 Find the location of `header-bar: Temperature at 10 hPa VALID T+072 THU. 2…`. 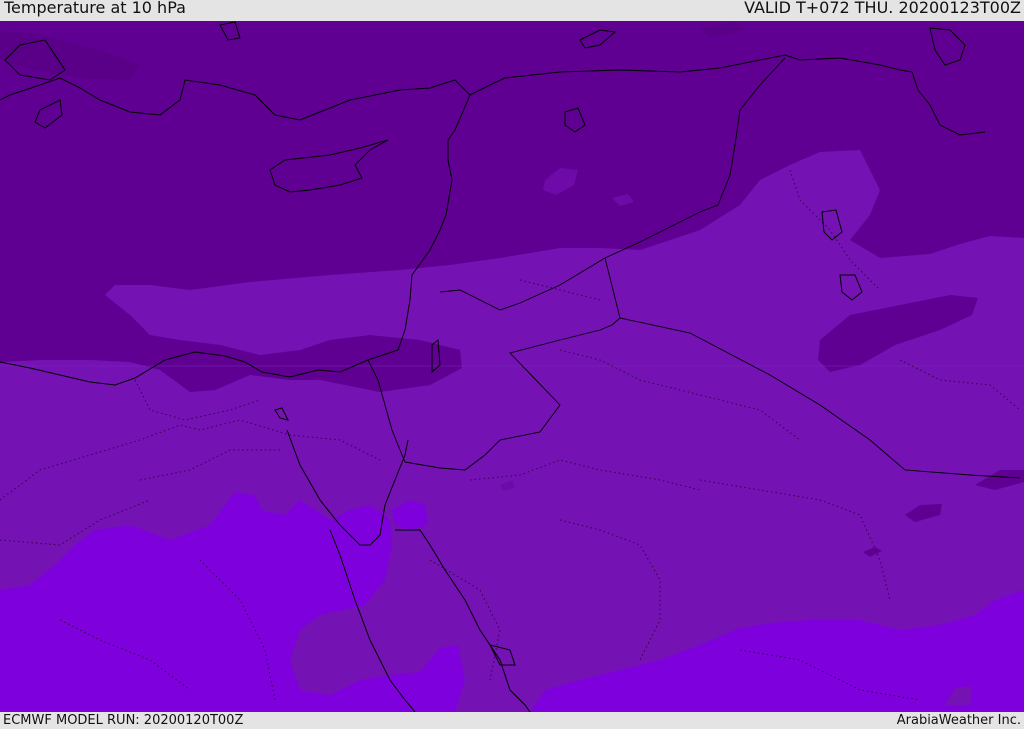

header-bar: Temperature at 10 hPa VALID T+072 THU. 2… is located at coordinates (512, 10).